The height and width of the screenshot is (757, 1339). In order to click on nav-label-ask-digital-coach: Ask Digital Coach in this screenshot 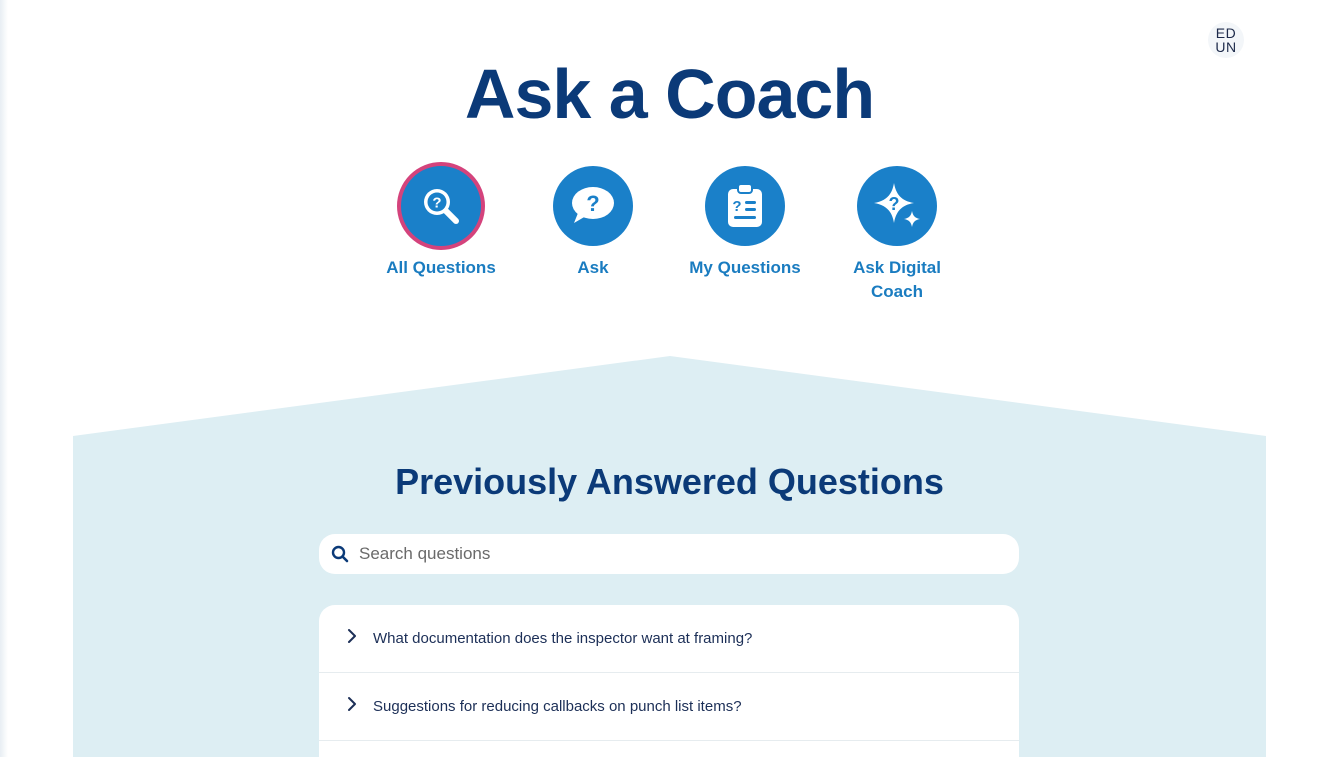, I will do `click(897, 279)`.